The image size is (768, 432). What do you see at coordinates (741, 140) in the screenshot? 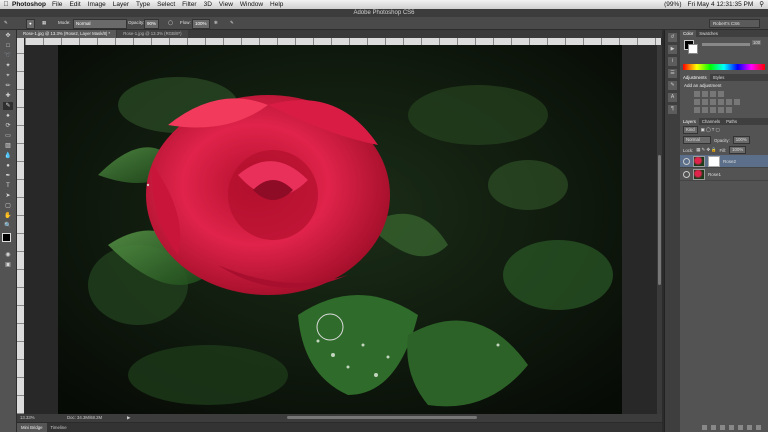
I see `layer-opacity-field: 100%` at bounding box center [741, 140].